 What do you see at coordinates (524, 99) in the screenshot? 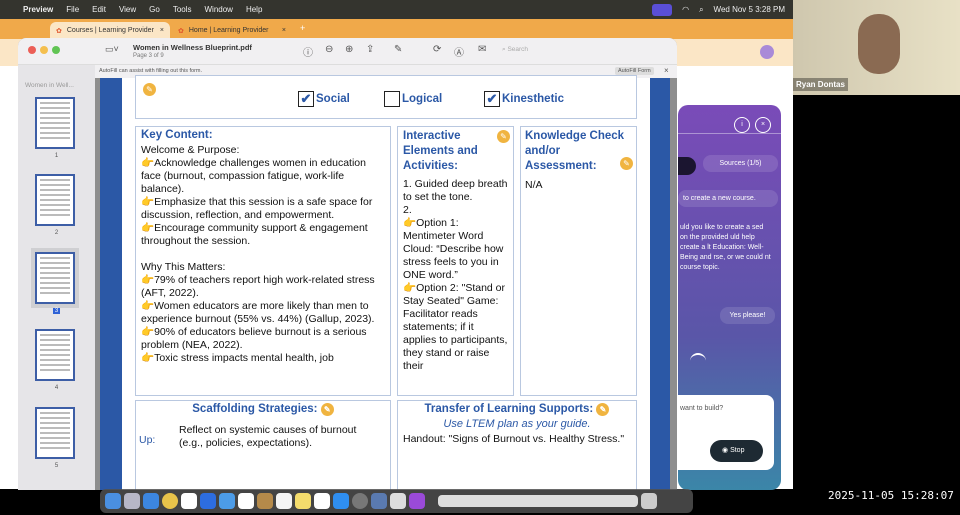
I see `checkbox-kinesthetic: ✔ Kinesthetic` at bounding box center [524, 99].